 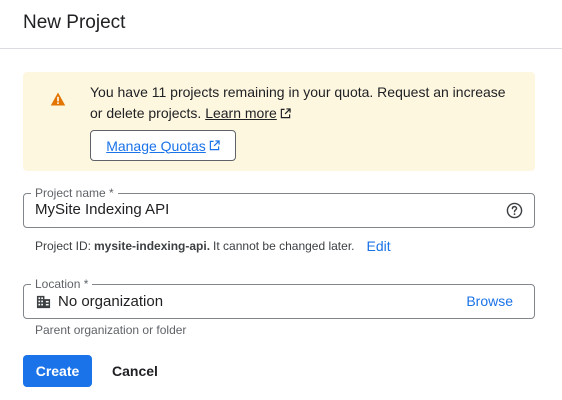 I want to click on edit-project-id-link: Edit, so click(x=379, y=246).